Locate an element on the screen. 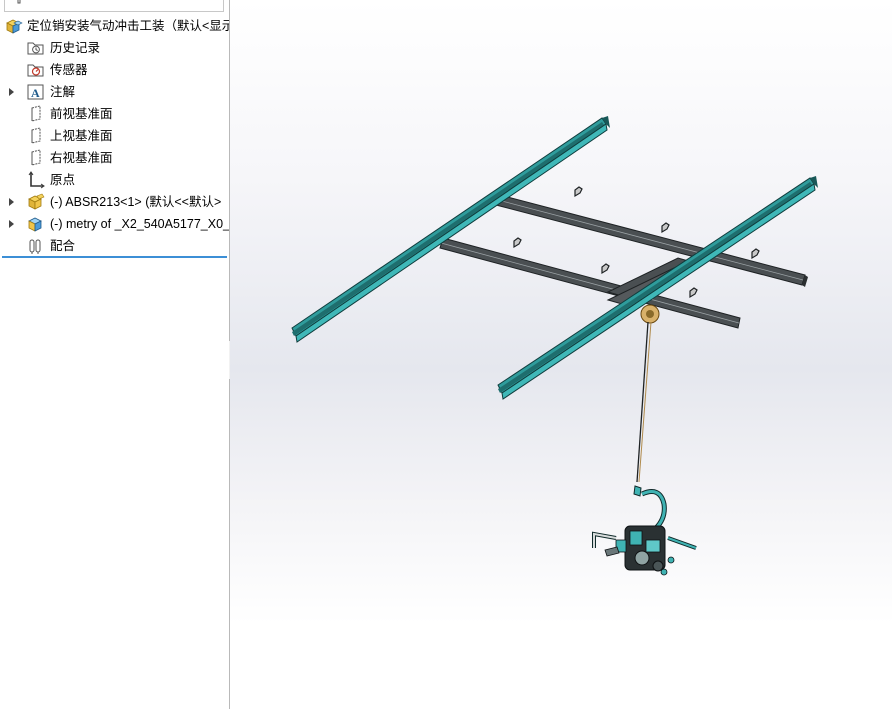 This screenshot has width=892, height=709. pneumatic-impact-tool is located at coordinates (644, 530).